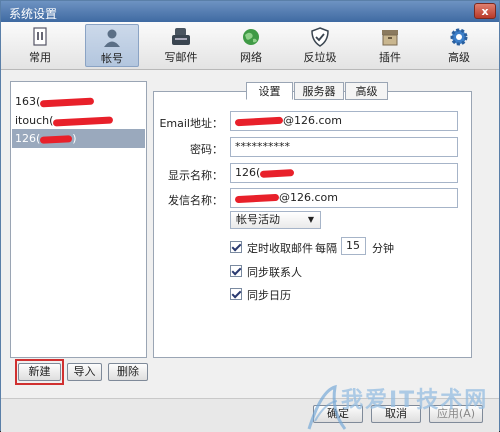 The width and height of the screenshot is (500, 432). Describe the element at coordinates (84, 372) in the screenshot. I see `import-button: 导入` at that location.